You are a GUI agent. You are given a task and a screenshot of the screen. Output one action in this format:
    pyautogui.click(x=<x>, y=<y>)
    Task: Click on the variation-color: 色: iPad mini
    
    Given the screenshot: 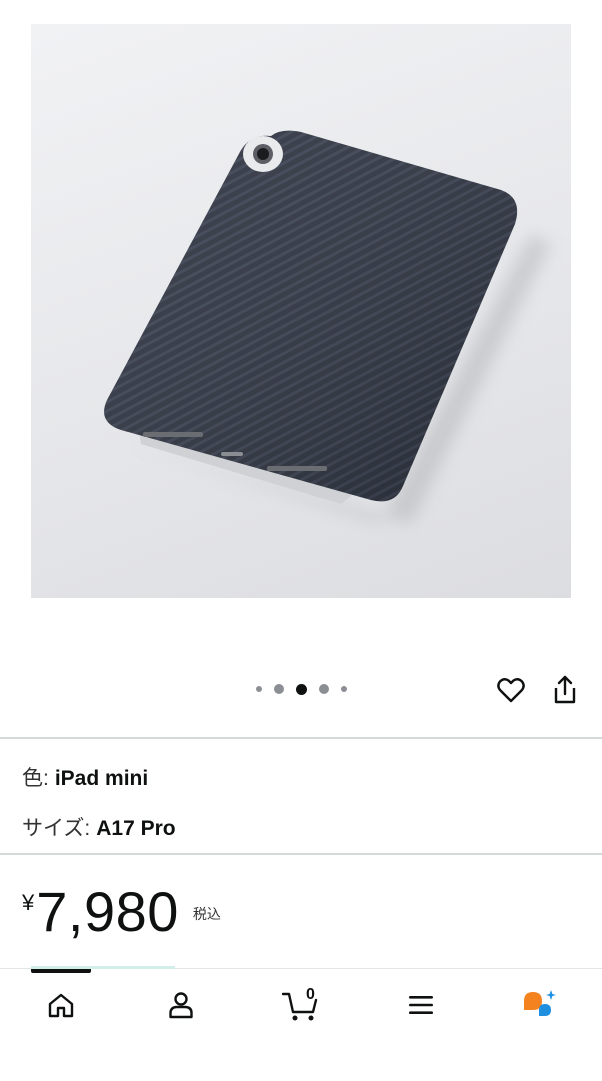 What is the action you would take?
    pyautogui.click(x=85, y=777)
    